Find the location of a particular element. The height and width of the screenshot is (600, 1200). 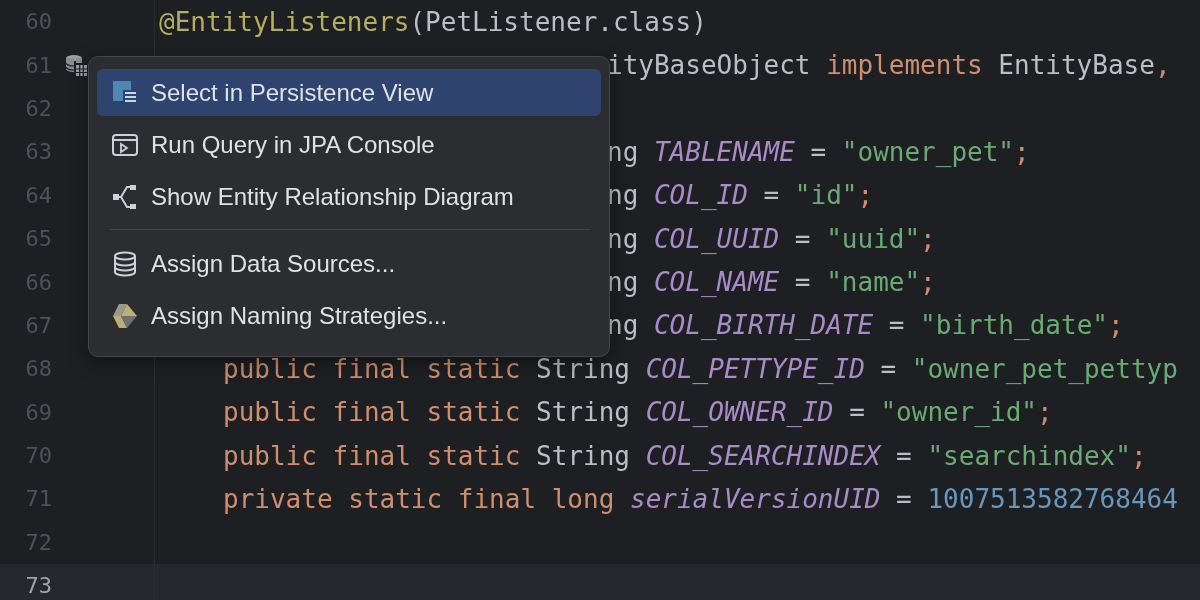

code-line: public final static String COL_PETTYPE_ID = "owner_pet_pettyp is located at coordinates (700, 368).